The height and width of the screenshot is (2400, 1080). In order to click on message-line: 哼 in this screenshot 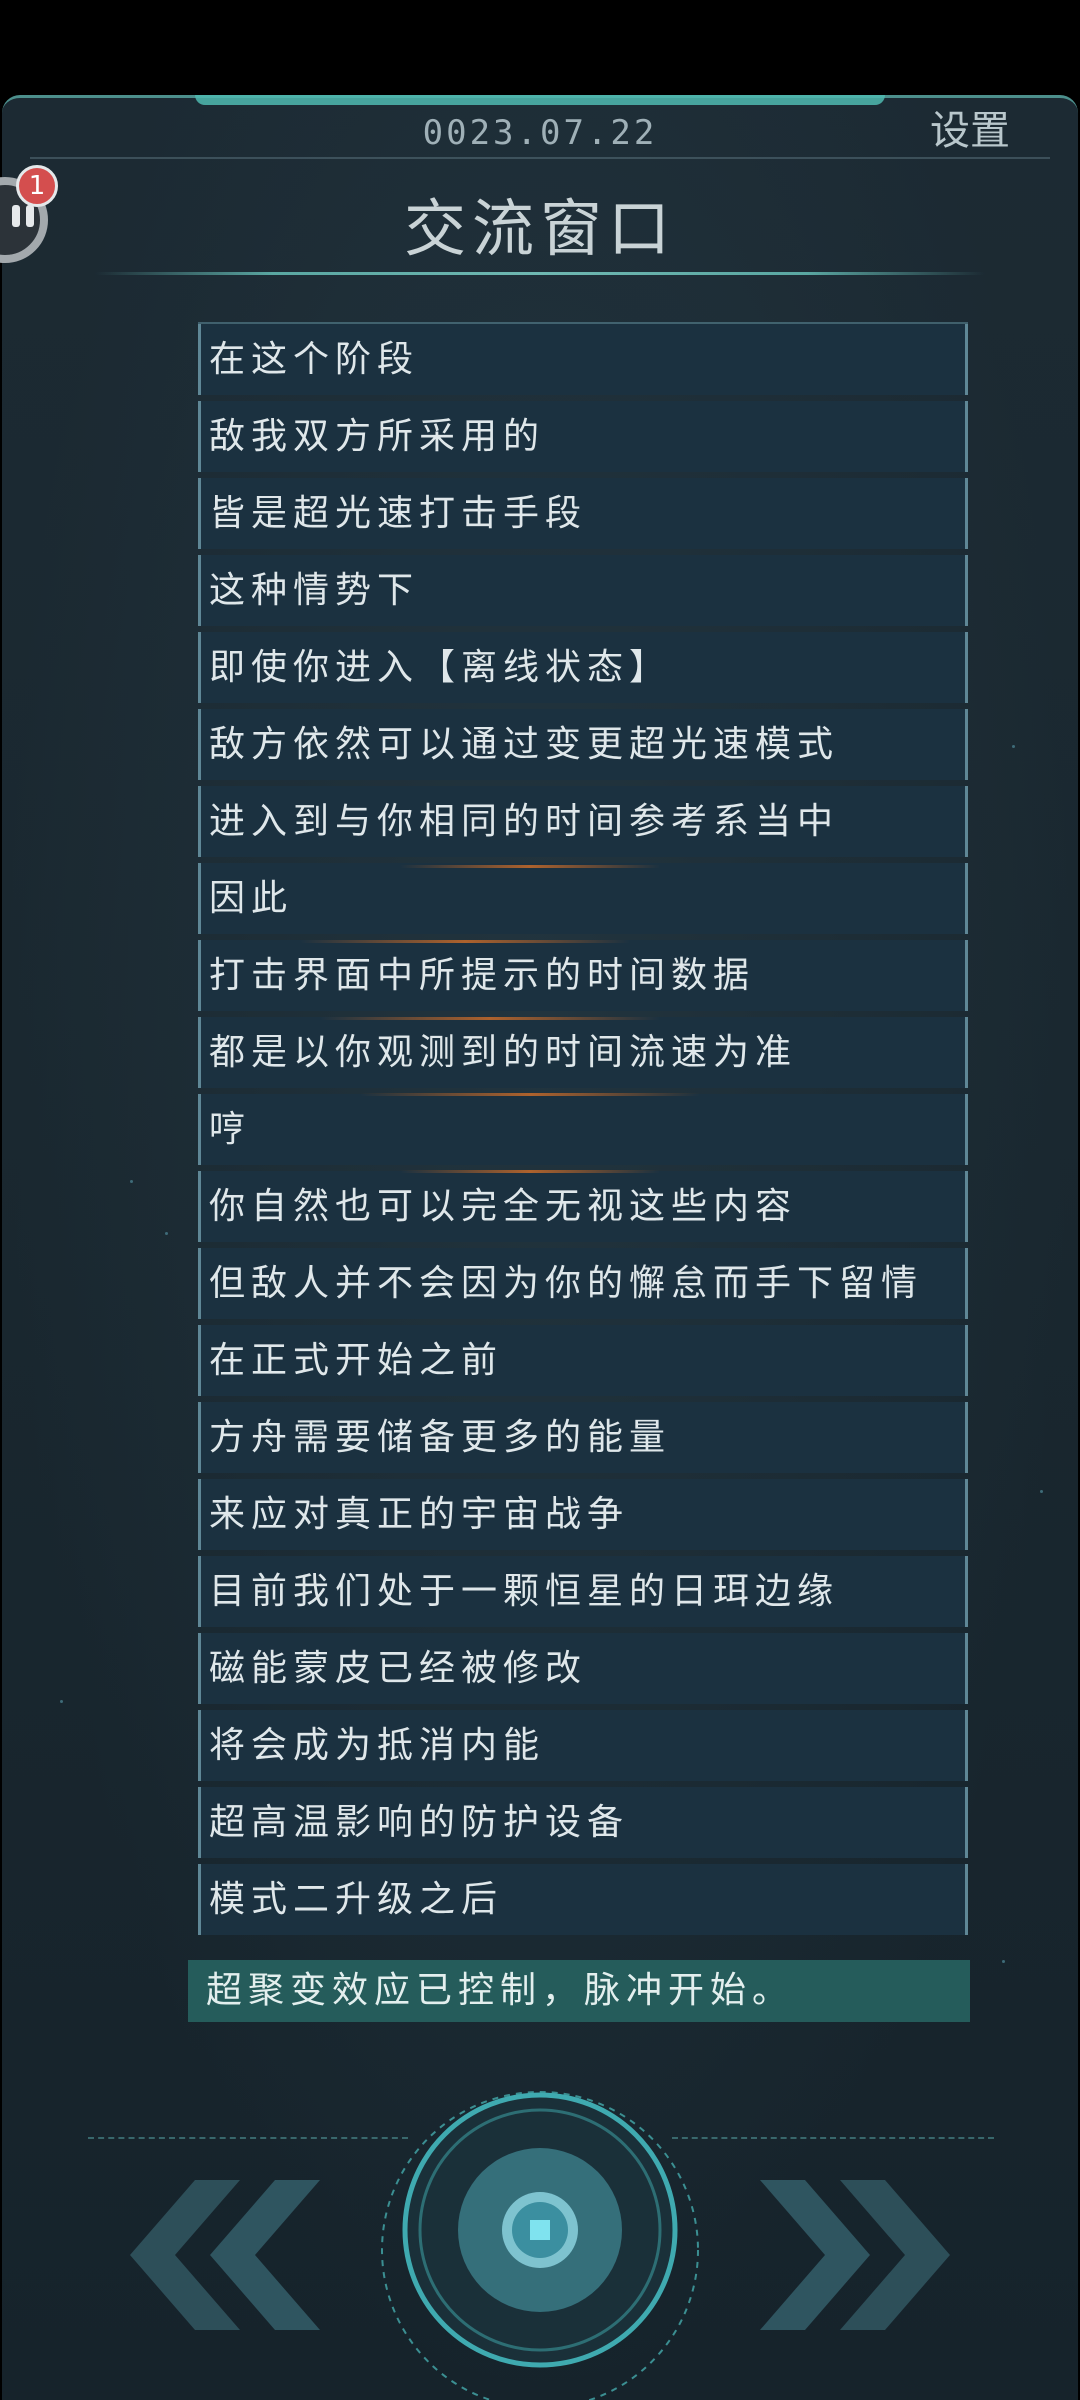, I will do `click(583, 1129)`.